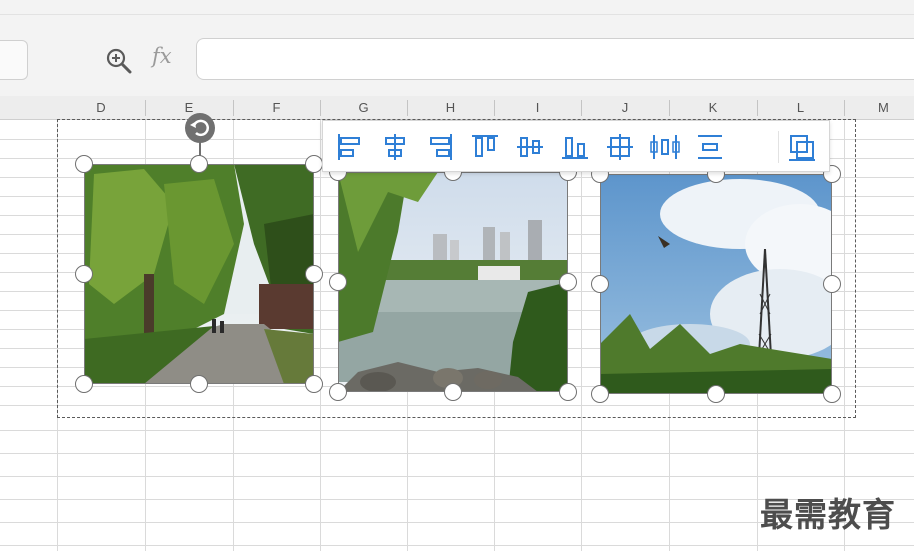 The width and height of the screenshot is (914, 551). I want to click on ribbon-divider, so click(457, 14).